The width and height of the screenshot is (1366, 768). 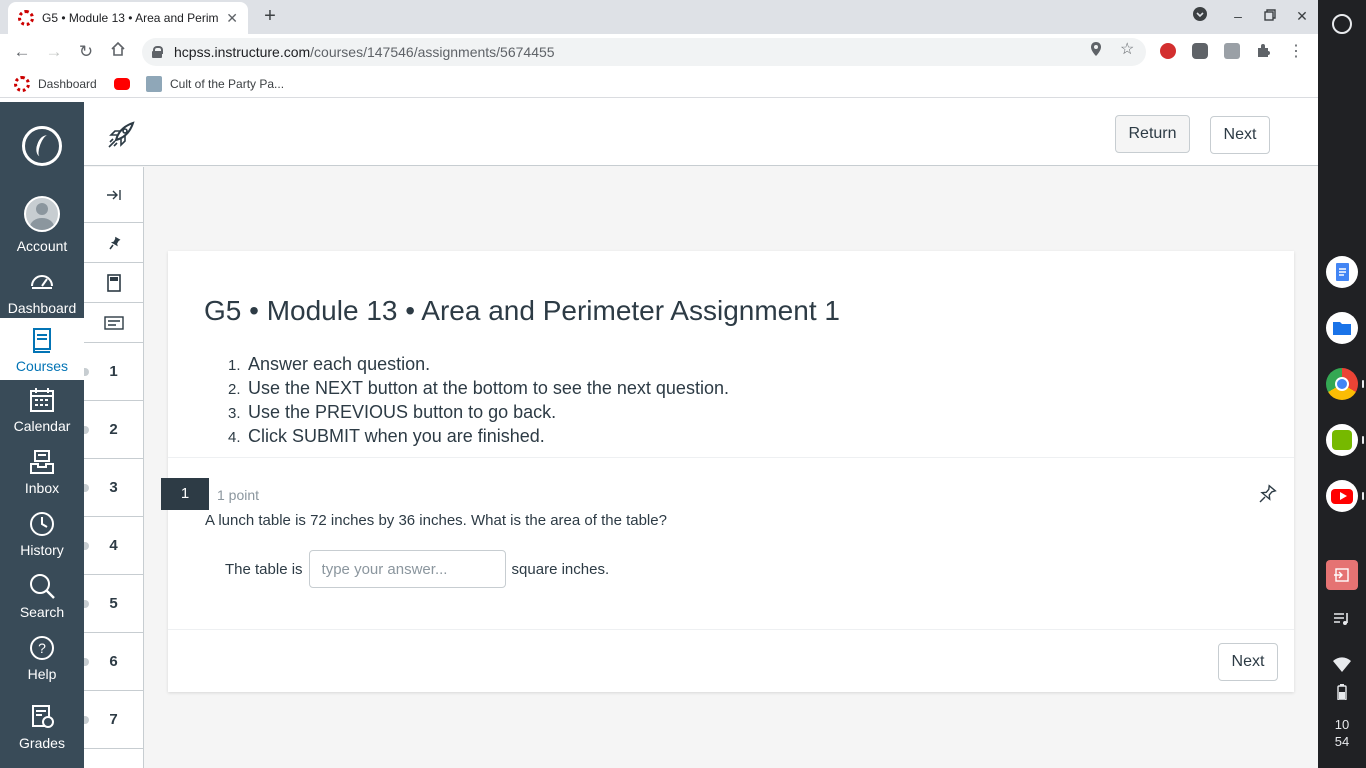 I want to click on answer-input, so click(x=407, y=569).